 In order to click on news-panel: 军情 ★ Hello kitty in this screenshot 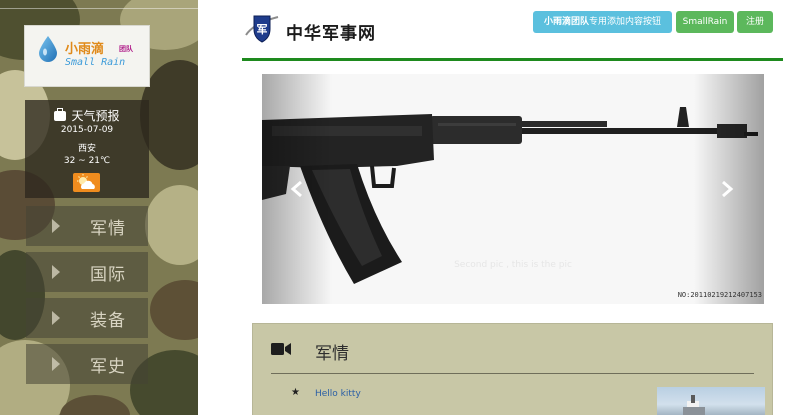, I will do `click(512, 369)`.